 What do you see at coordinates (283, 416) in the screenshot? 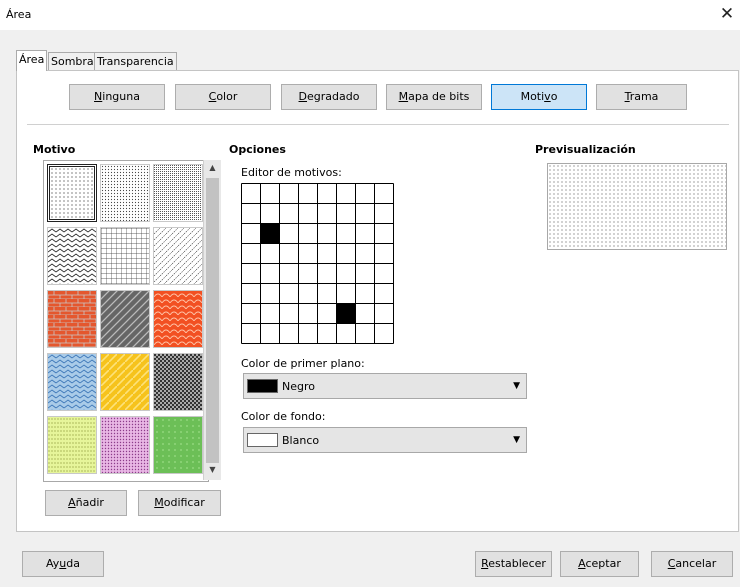
I see `background-color-label: Color de fondo:` at bounding box center [283, 416].